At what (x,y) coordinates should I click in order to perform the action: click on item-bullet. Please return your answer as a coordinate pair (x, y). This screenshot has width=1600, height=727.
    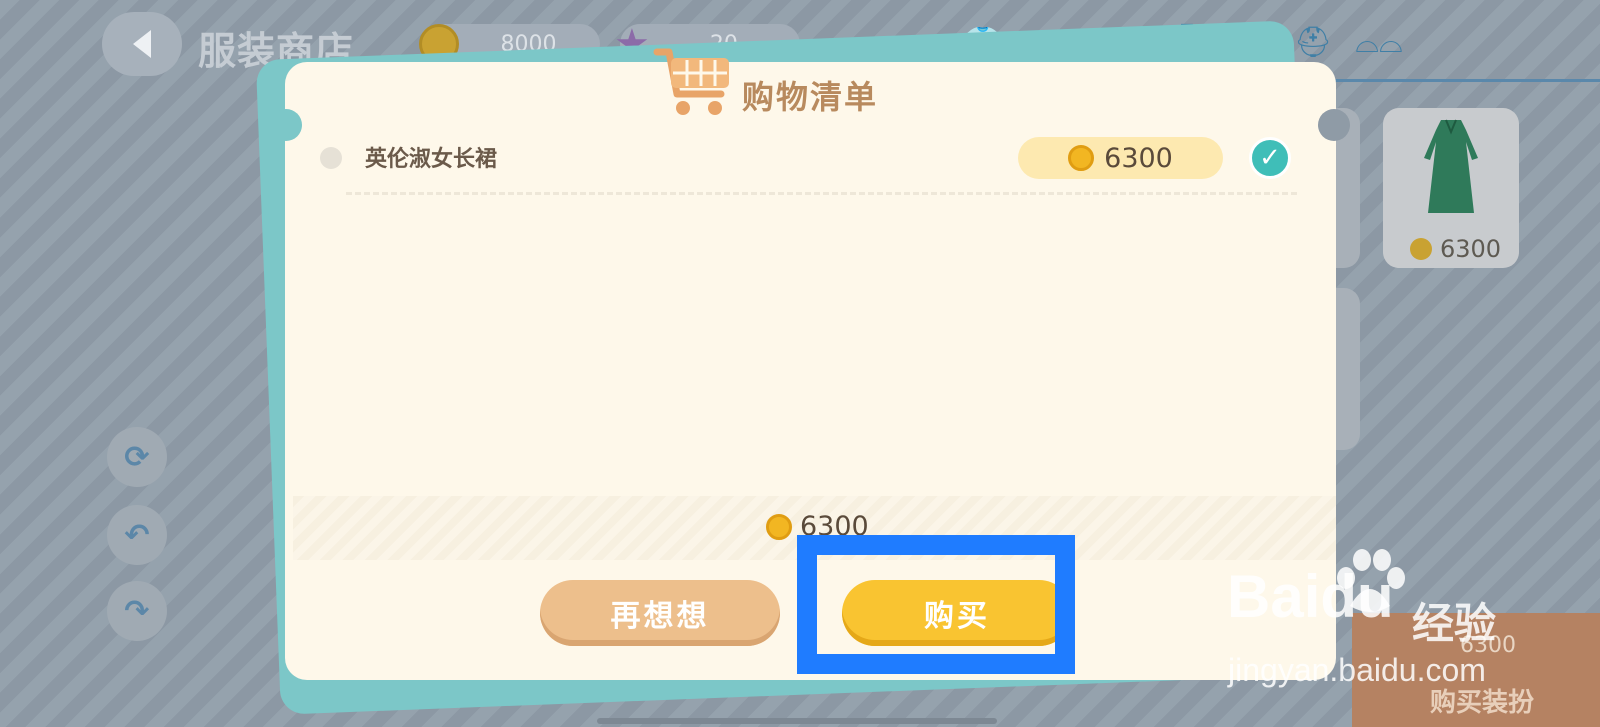
    Looking at the image, I should click on (331, 158).